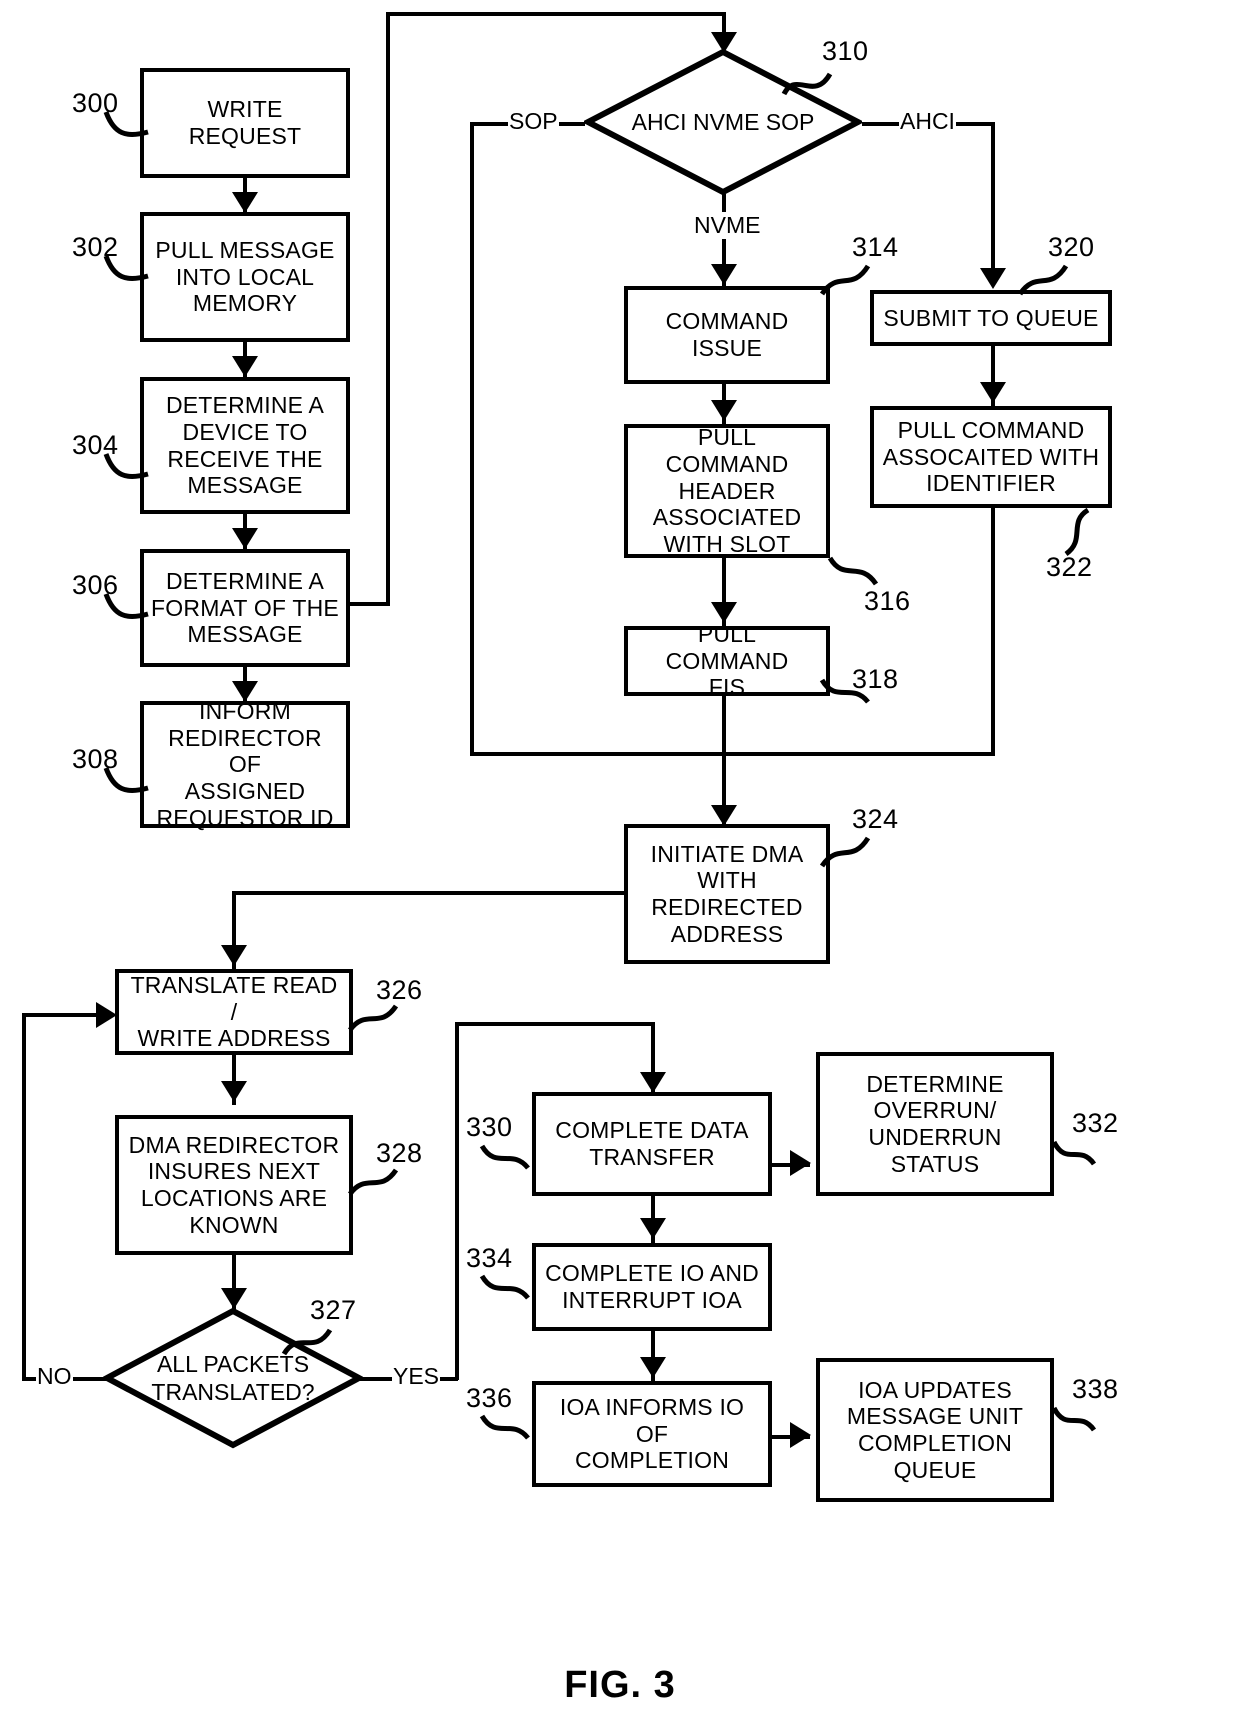 Image resolution: width=1240 pixels, height=1729 pixels. I want to click on node-332-line2: OVERRUN/, so click(935, 1110).